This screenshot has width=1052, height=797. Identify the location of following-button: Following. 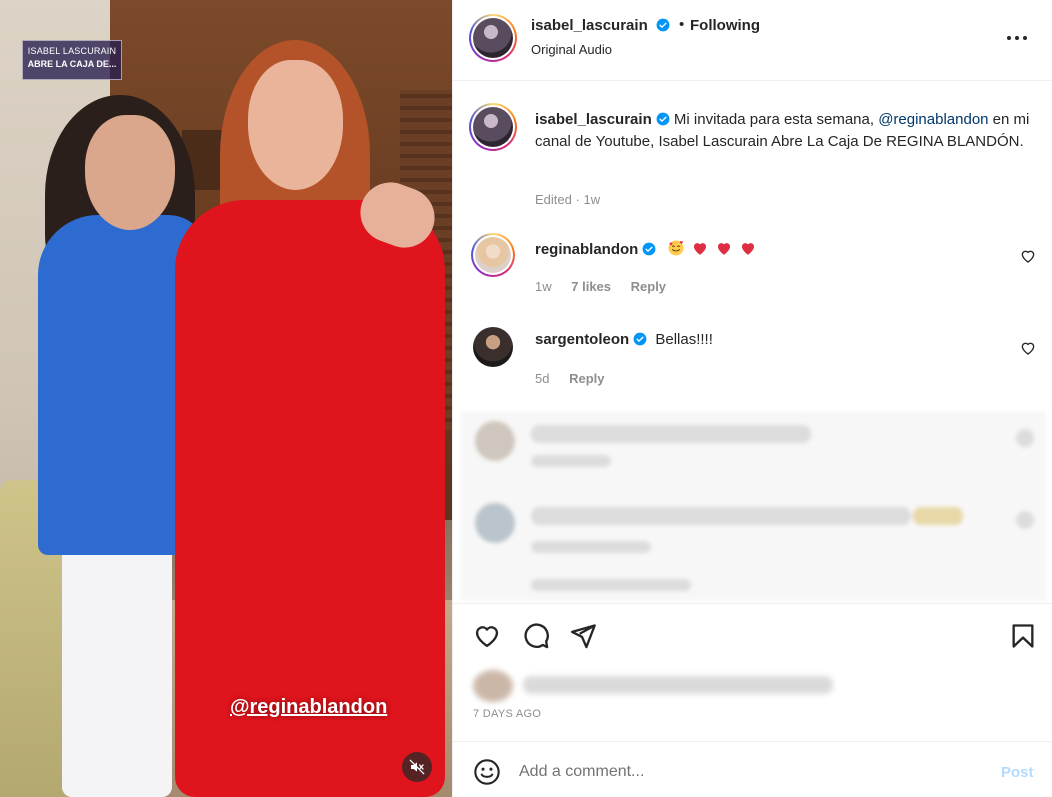
(725, 25).